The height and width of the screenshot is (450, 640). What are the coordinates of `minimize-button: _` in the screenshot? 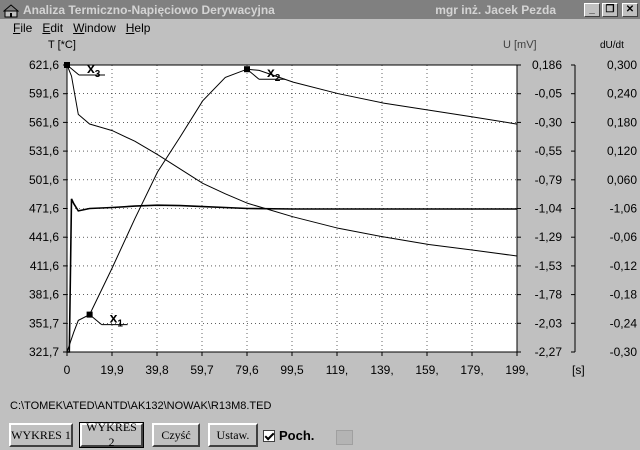 It's located at (592, 9).